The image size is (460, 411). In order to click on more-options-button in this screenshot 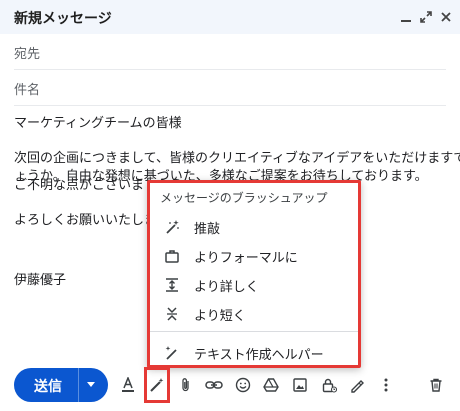, I will do `click(386, 385)`.